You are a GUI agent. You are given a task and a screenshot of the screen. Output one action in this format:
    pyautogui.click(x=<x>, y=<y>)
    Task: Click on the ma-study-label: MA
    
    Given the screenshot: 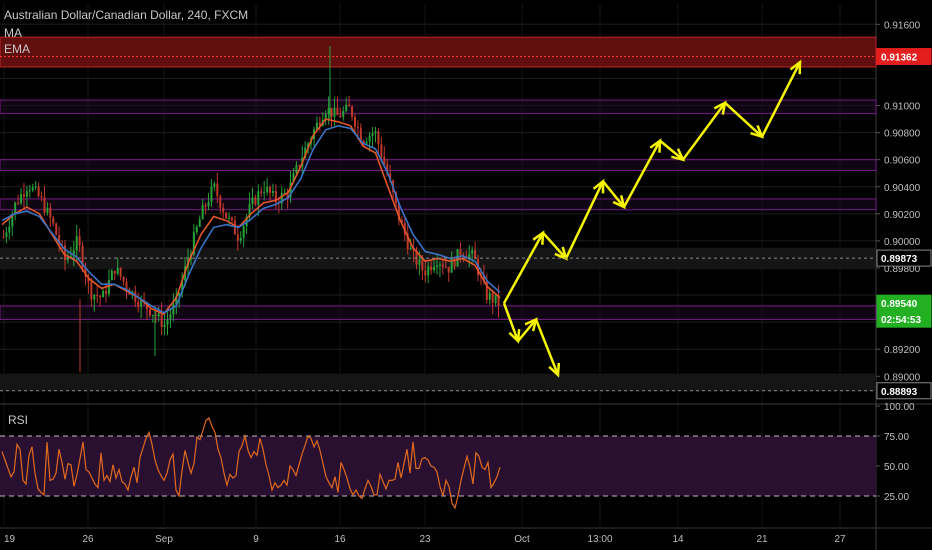 What is the action you would take?
    pyautogui.click(x=13, y=33)
    